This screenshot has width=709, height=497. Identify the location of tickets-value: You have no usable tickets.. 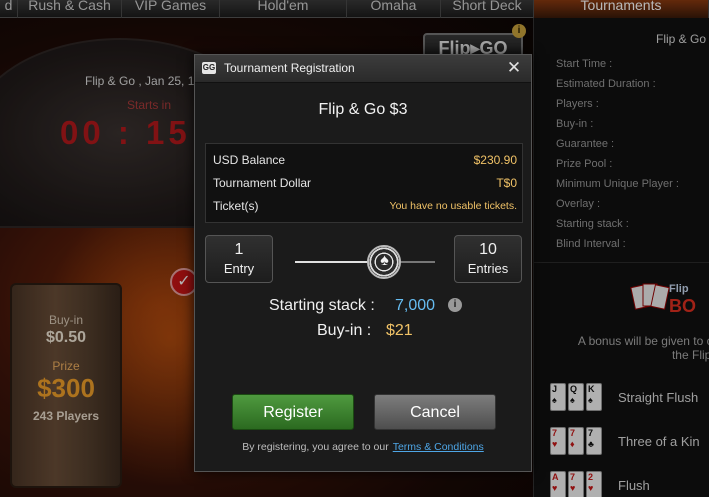
(453, 206).